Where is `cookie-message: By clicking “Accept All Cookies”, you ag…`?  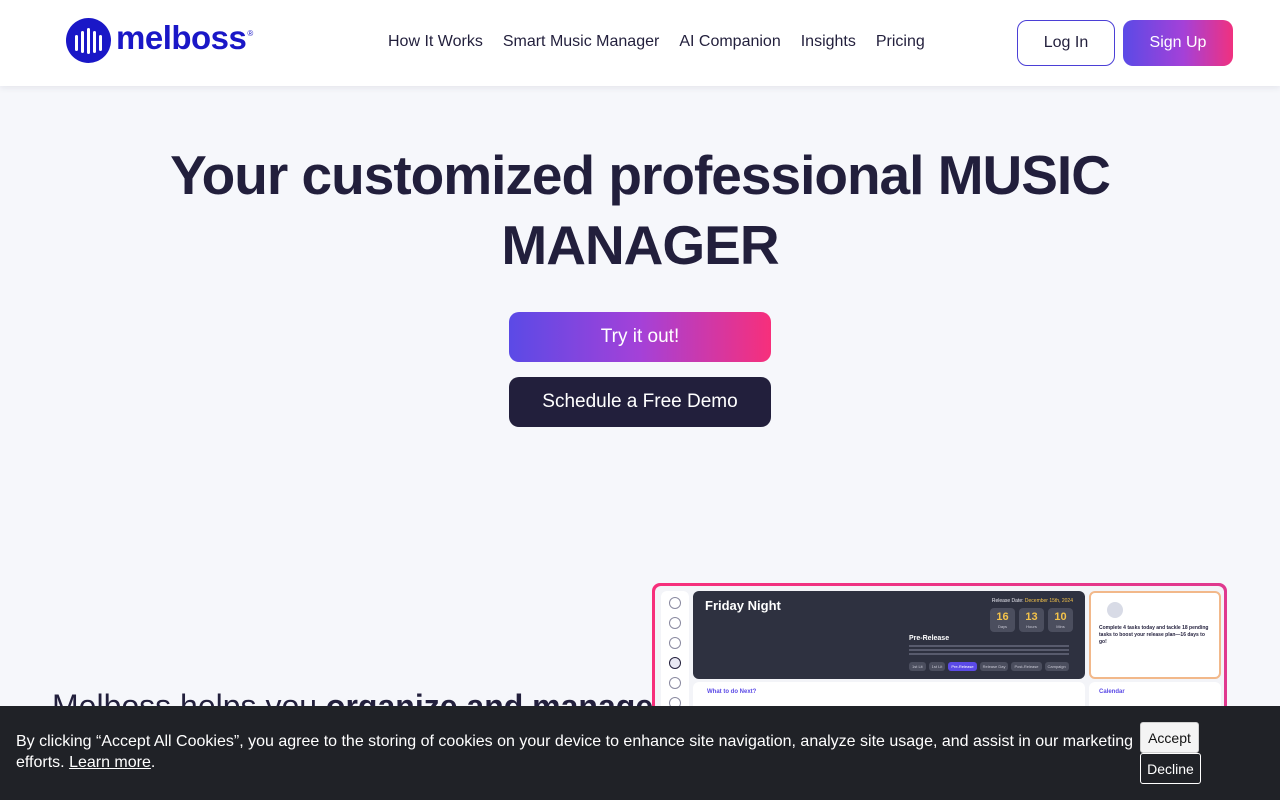 cookie-message: By clicking “Accept All Cookies”, you ag… is located at coordinates (576, 752).